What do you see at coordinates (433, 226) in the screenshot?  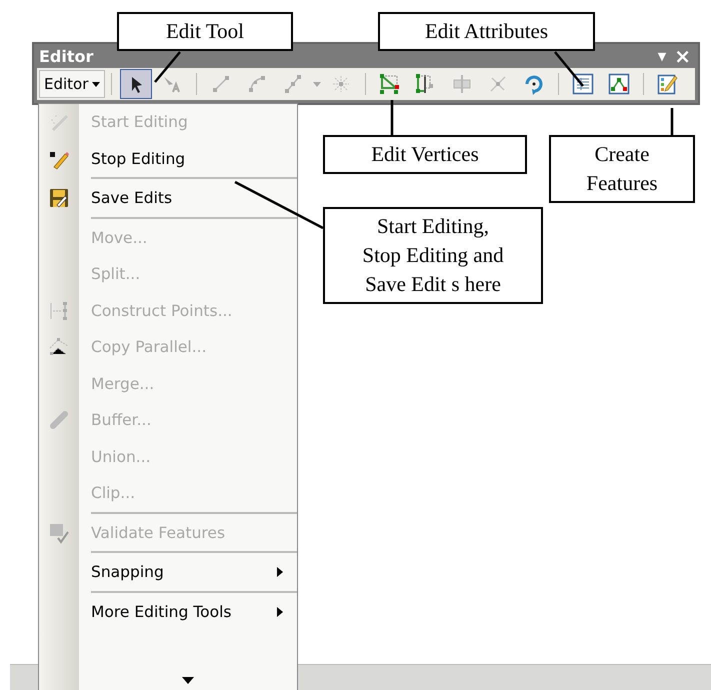 I see `callout-text: Start Editing,` at bounding box center [433, 226].